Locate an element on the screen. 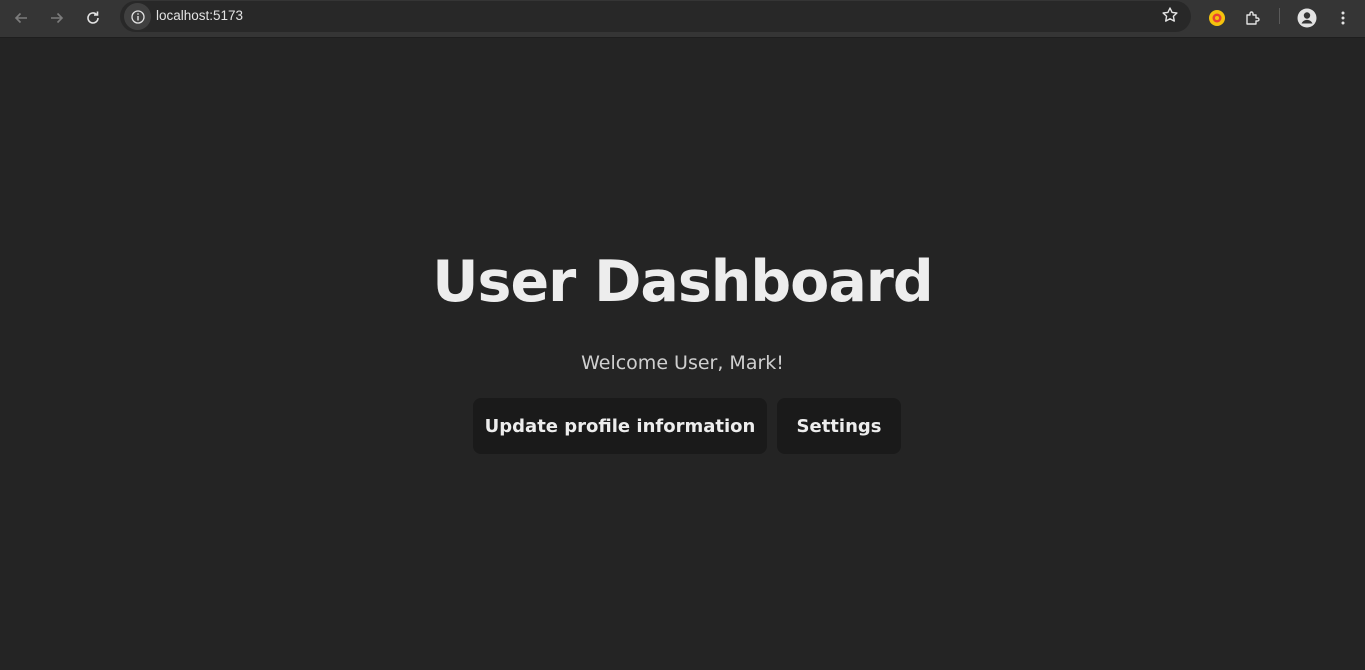  bookmark-button is located at coordinates (1170, 17).